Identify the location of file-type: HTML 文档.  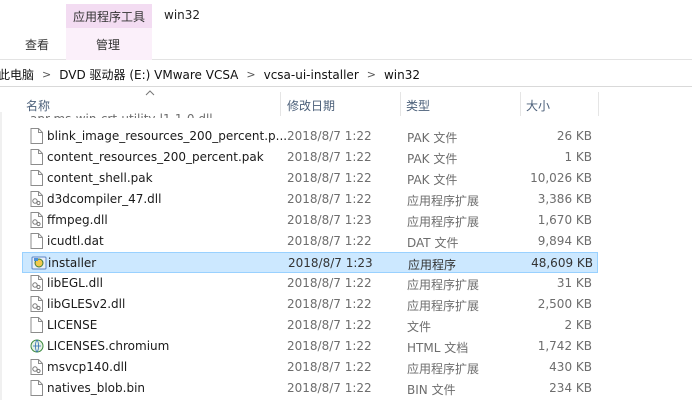
(438, 348).